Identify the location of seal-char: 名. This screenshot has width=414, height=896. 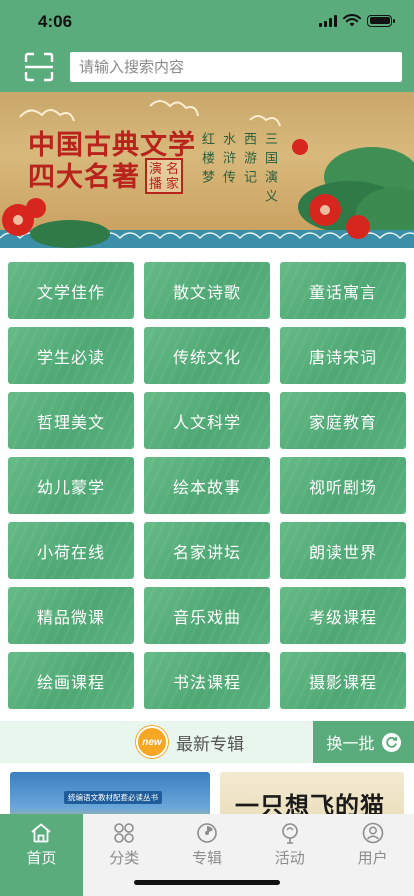
(172, 169).